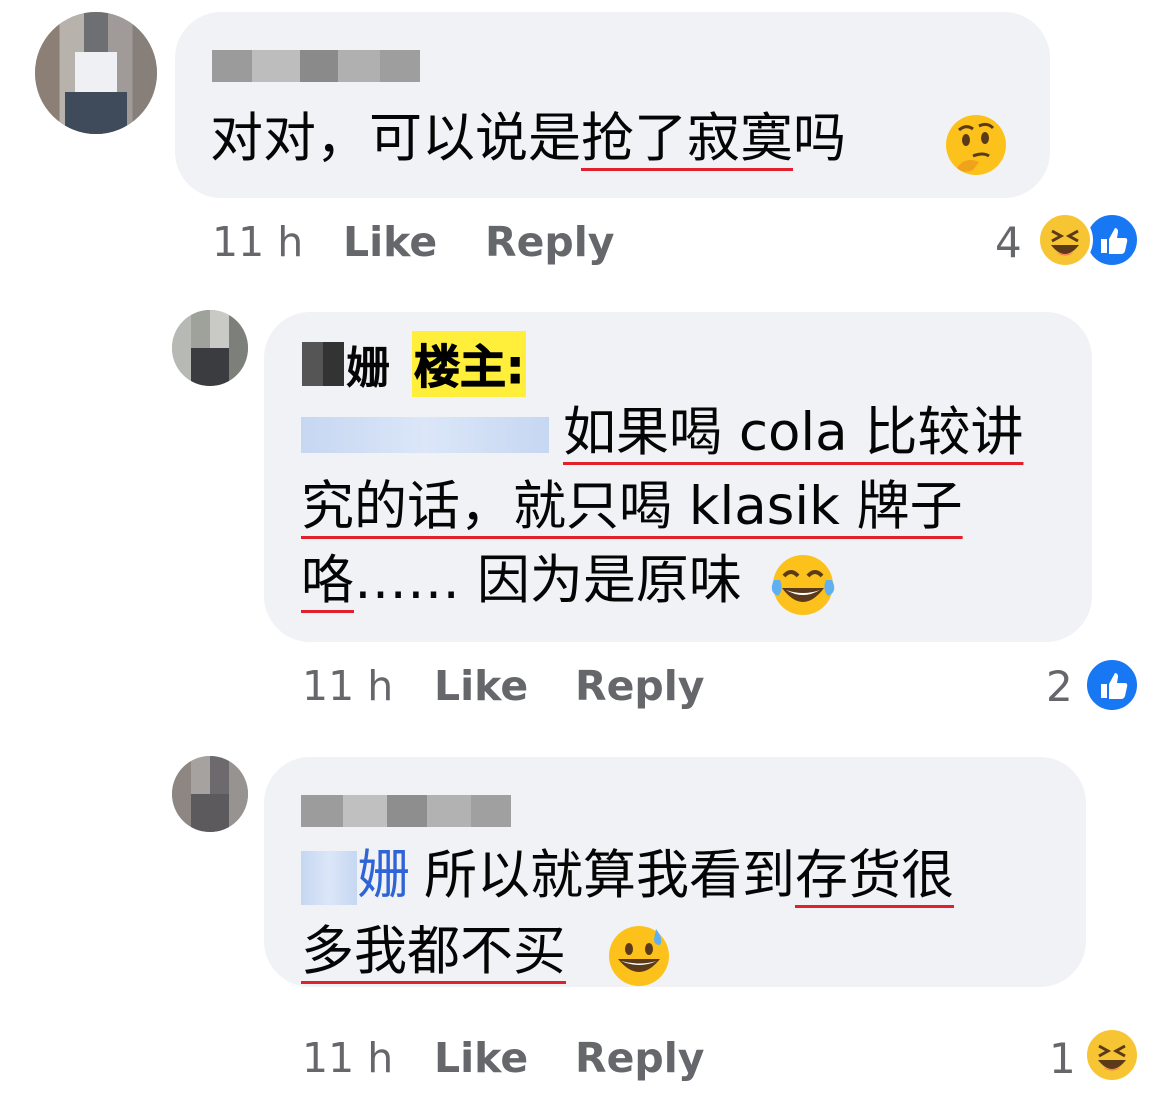 This screenshot has width=1170, height=1095. What do you see at coordinates (1008, 242) in the screenshot?
I see `reaction-count: 4` at bounding box center [1008, 242].